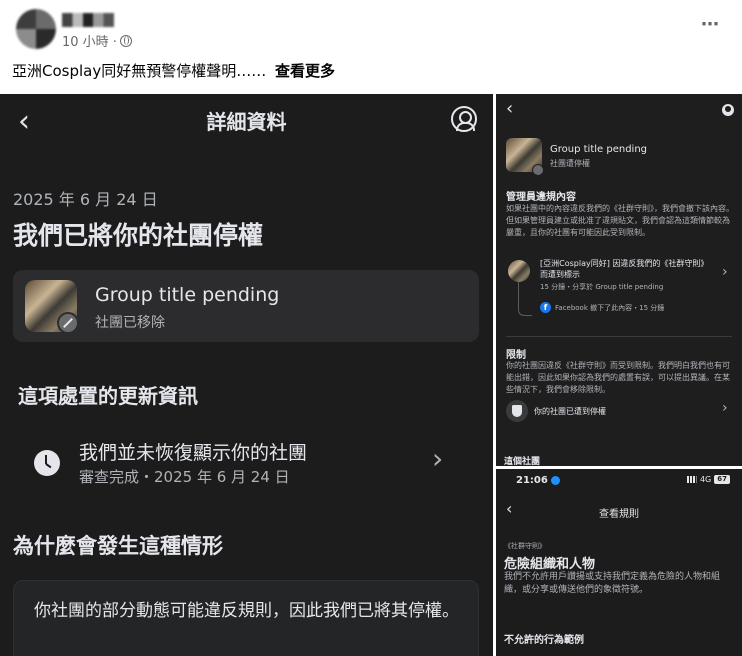  I want to click on notice-date: 2025 年 6 月 24 日, so click(85, 199).